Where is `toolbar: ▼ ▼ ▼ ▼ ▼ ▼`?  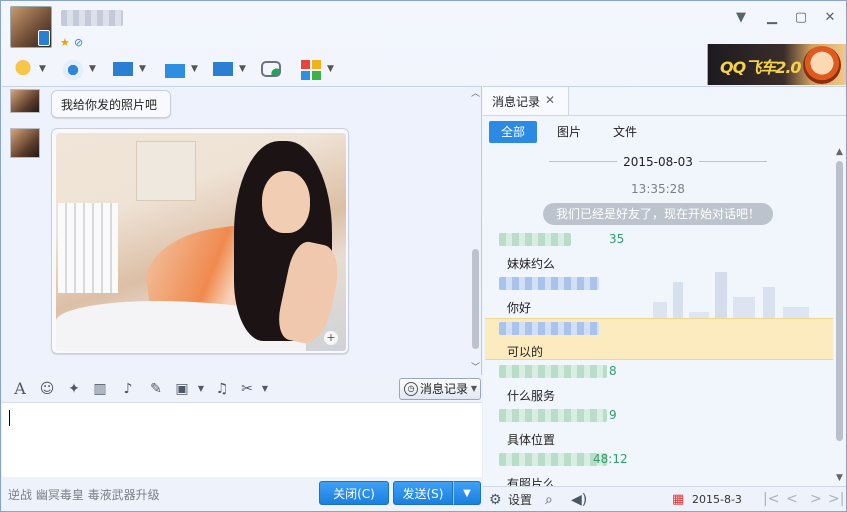 toolbar: ▼ ▼ ▼ ▼ ▼ ▼ is located at coordinates (352, 70).